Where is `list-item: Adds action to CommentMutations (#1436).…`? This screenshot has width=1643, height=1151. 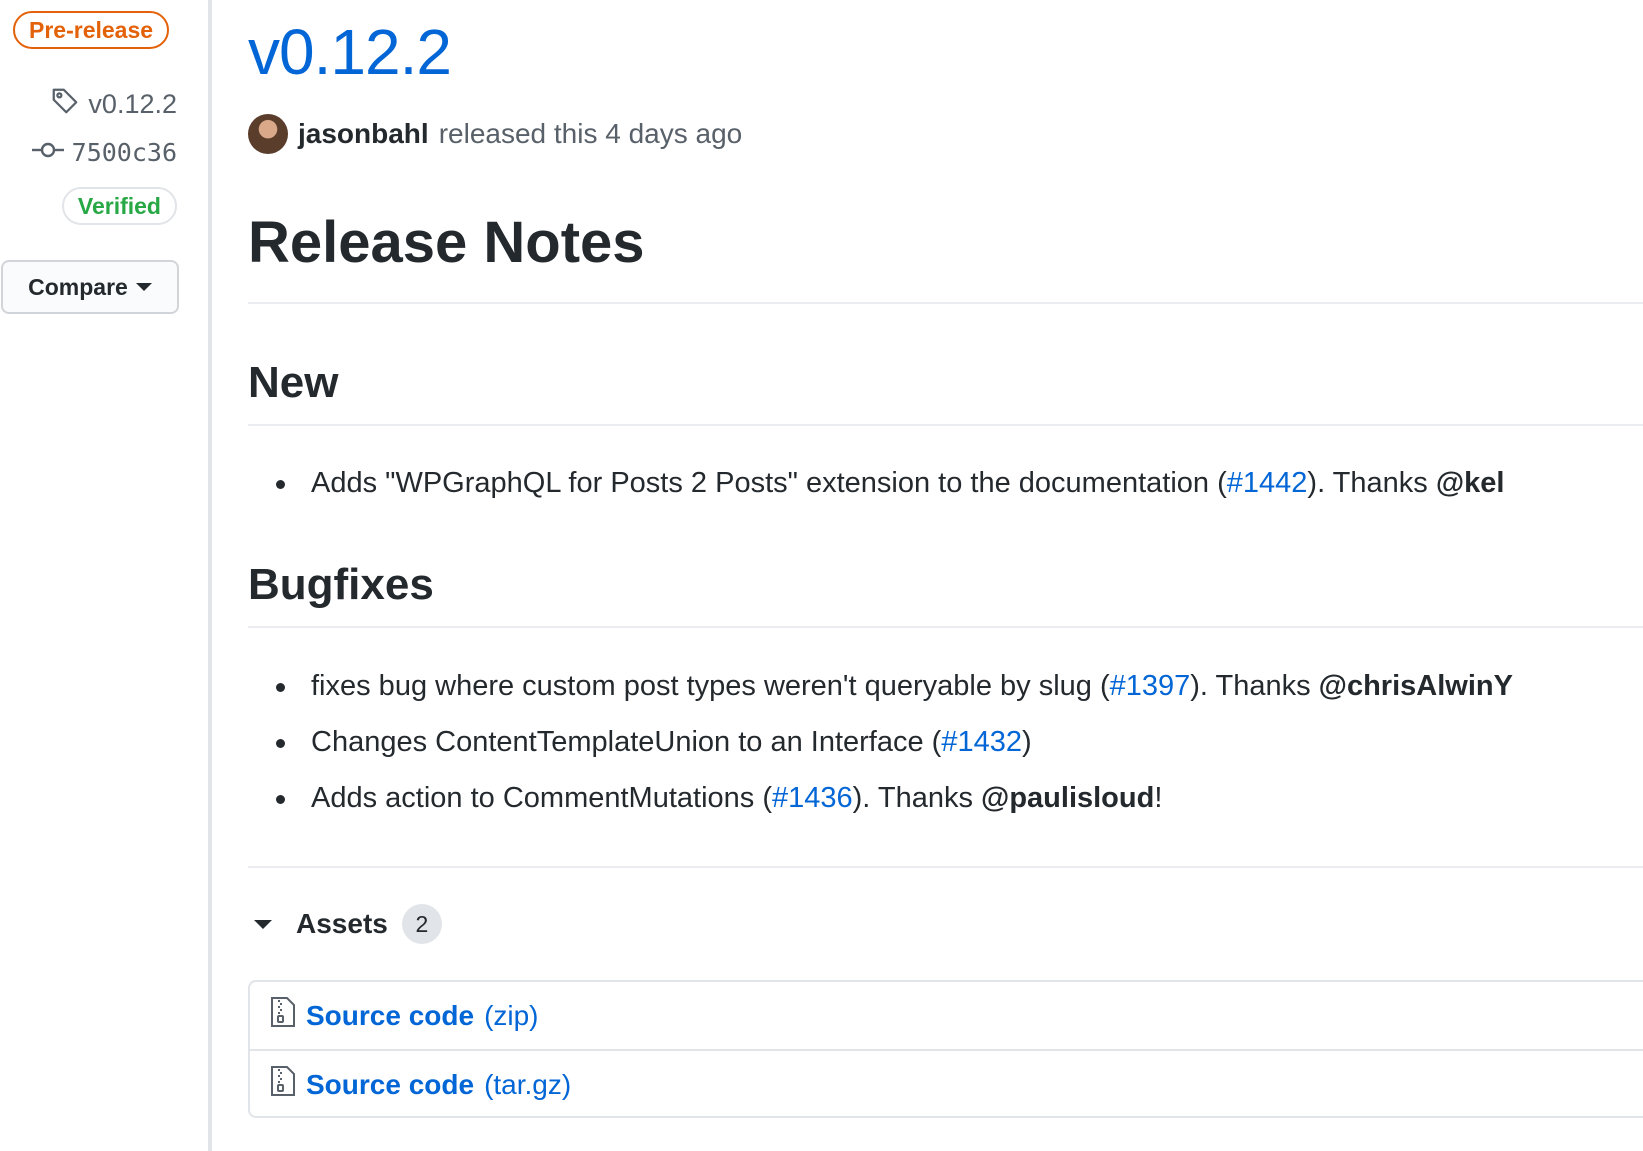 list-item: Adds action to CommentMutations (#1436).… is located at coordinates (894, 798).